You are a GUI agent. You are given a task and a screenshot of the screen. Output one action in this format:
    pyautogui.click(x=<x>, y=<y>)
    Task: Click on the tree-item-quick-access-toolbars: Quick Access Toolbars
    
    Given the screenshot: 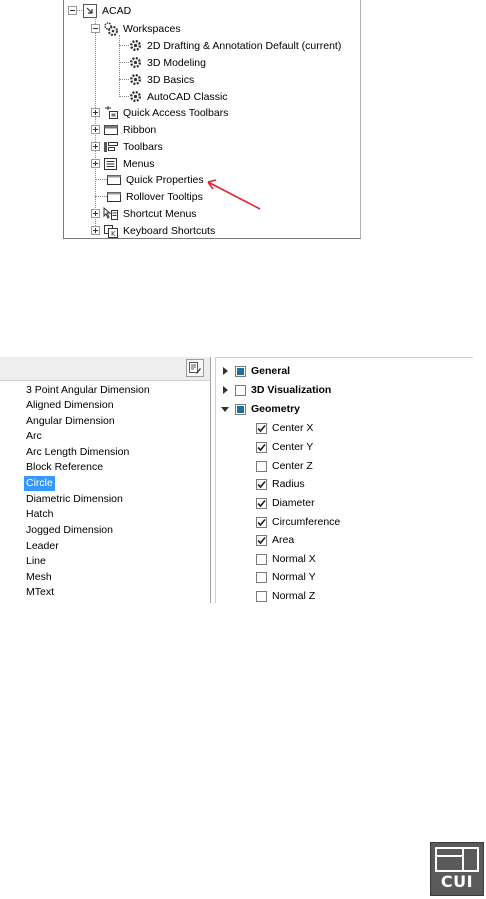 What is the action you would take?
    pyautogui.click(x=159, y=112)
    